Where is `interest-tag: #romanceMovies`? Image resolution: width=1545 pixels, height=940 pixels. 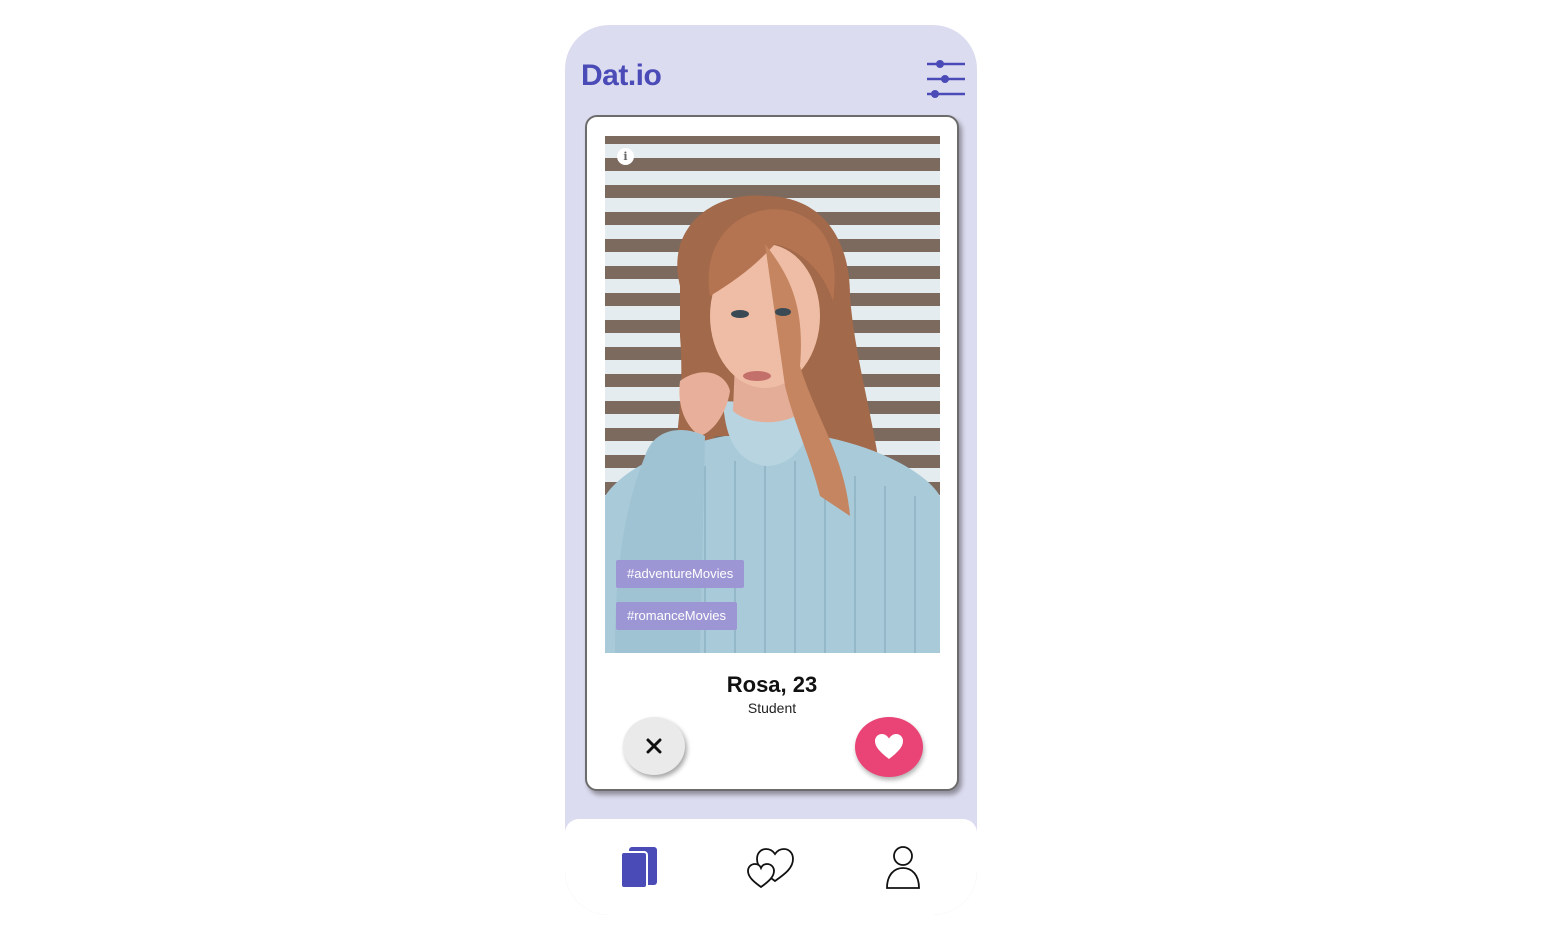
interest-tag: #romanceMovies is located at coordinates (676, 616).